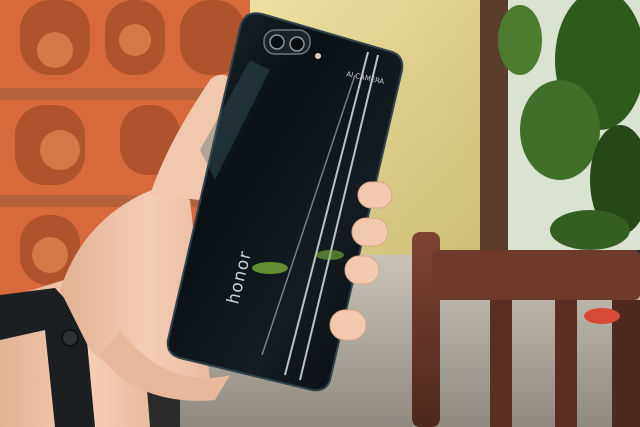 The width and height of the screenshot is (640, 427). Describe the element at coordinates (602, 316) in the screenshot. I see `red-flower` at that location.